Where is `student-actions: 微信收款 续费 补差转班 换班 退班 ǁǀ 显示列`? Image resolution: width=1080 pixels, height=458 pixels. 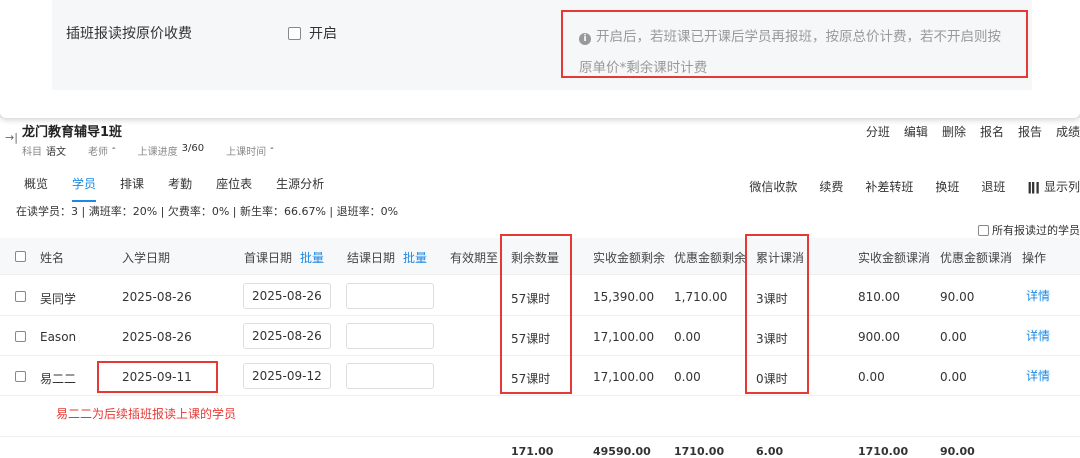
student-actions: 微信收款 续费 补差转班 换班 退班 ǁǀ 显示列 is located at coordinates (914, 186).